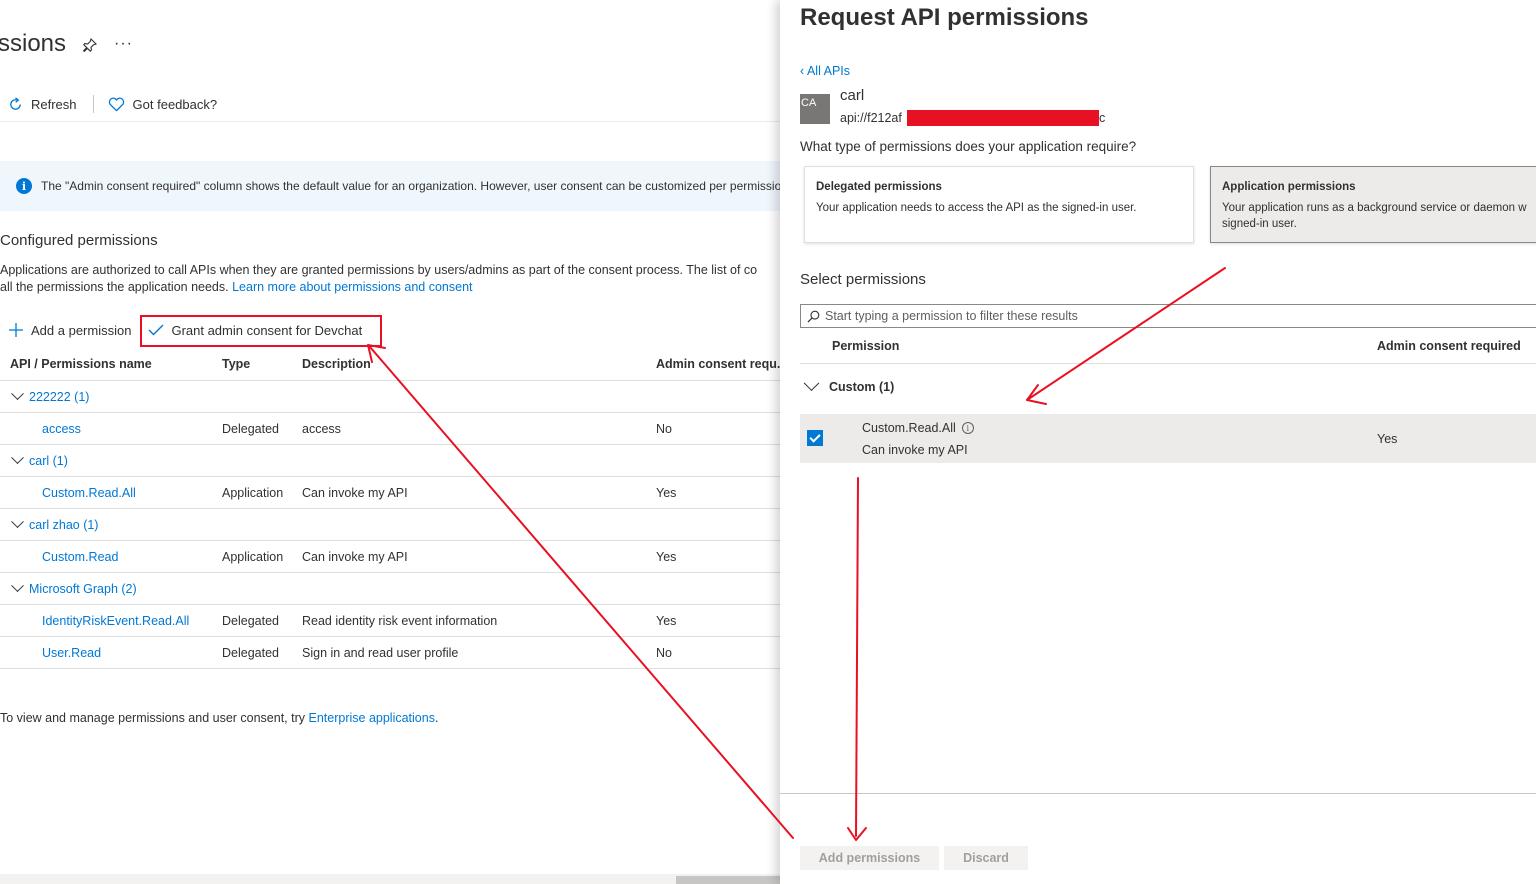 The height and width of the screenshot is (884, 1536). Describe the element at coordinates (380, 652) in the screenshot. I see `permission-description: Sign in and read user profile` at that location.